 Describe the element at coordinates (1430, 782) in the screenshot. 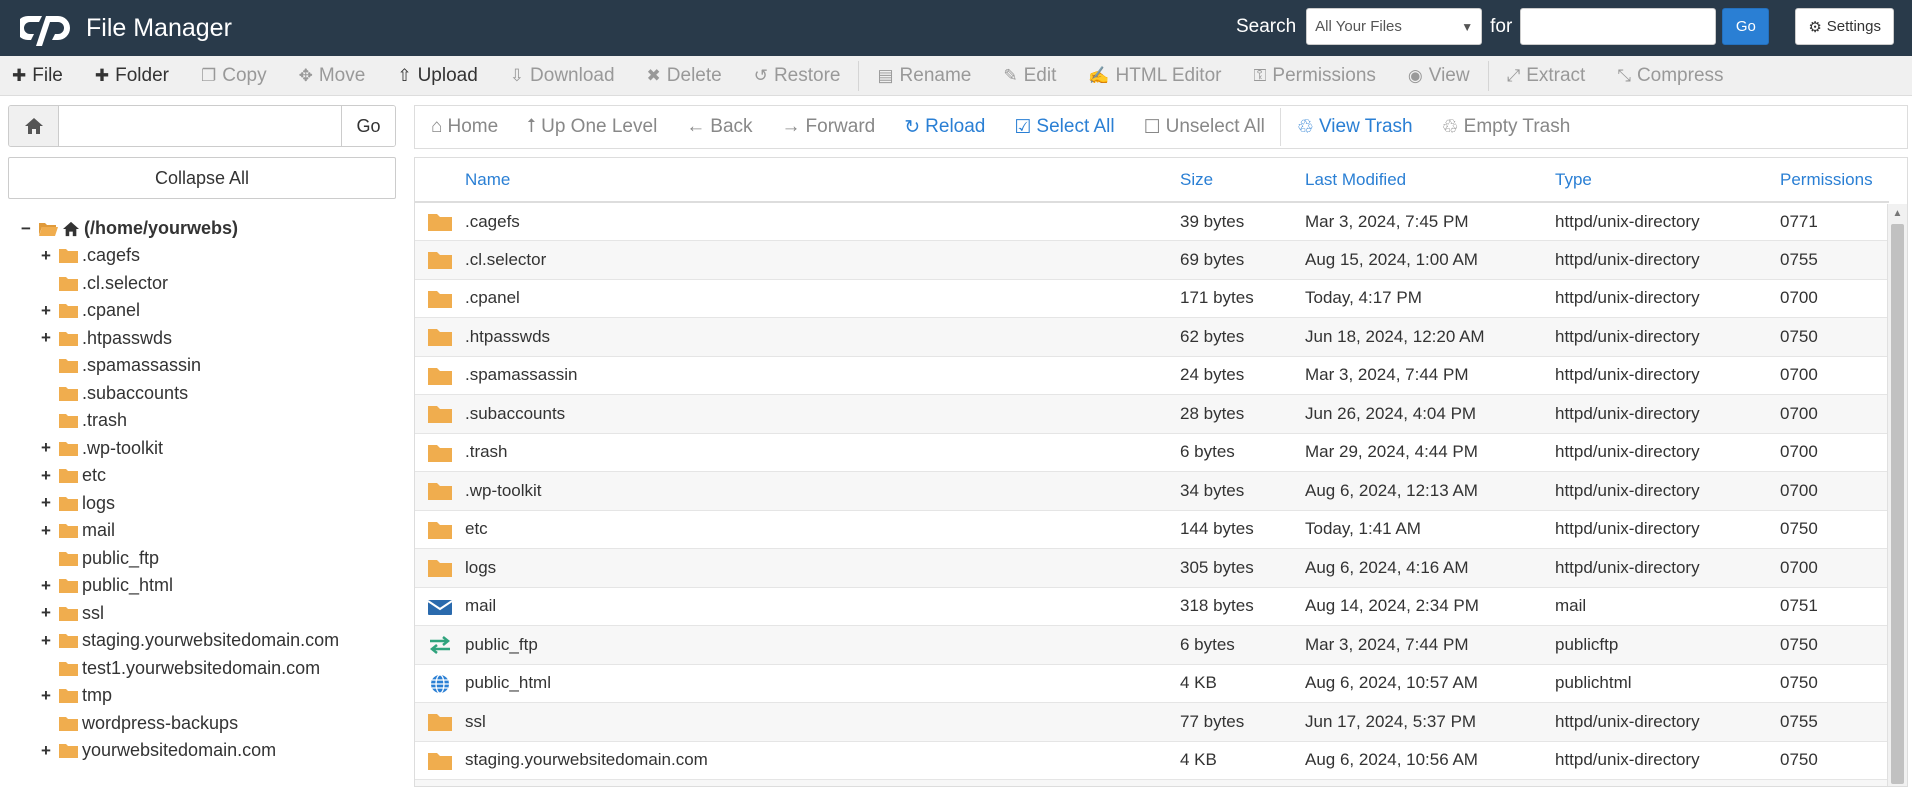

I see `file-last-modified: Mar 29, 2024, 4:07 PM` at that location.